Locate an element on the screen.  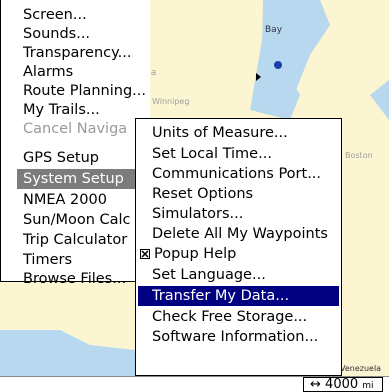
map-label-boston: Boston is located at coordinates (359, 155).